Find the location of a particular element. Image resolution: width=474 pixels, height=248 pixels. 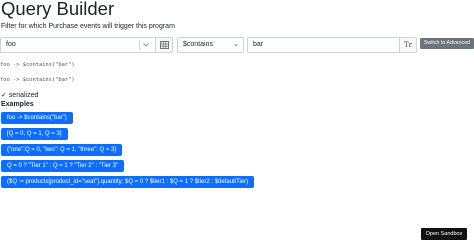

operator-select-value: $contains is located at coordinates (198, 44).